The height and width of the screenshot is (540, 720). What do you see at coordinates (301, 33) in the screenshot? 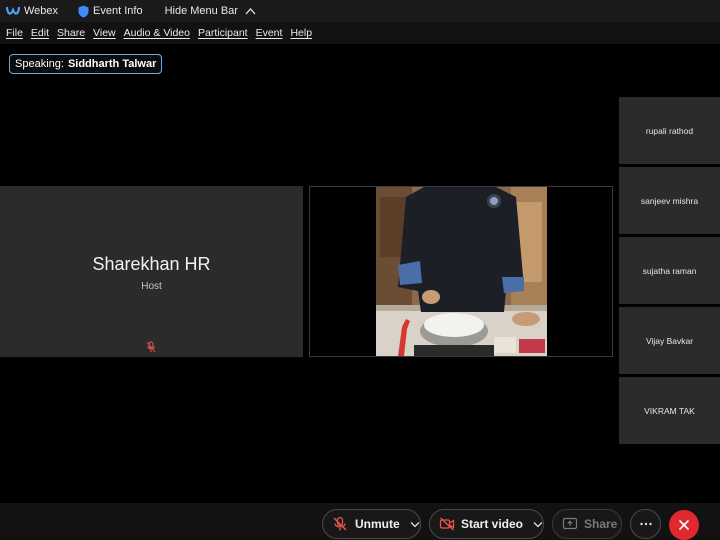
I see `menu-help: Help` at bounding box center [301, 33].